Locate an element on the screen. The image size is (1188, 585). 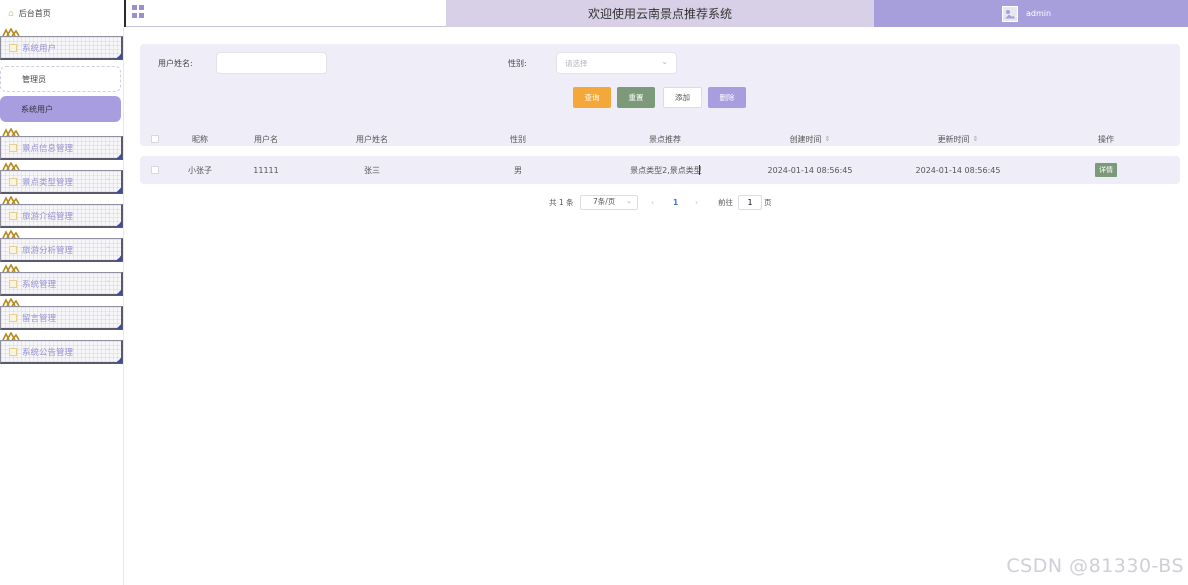
col-gender: 性别 is located at coordinates (518, 139).